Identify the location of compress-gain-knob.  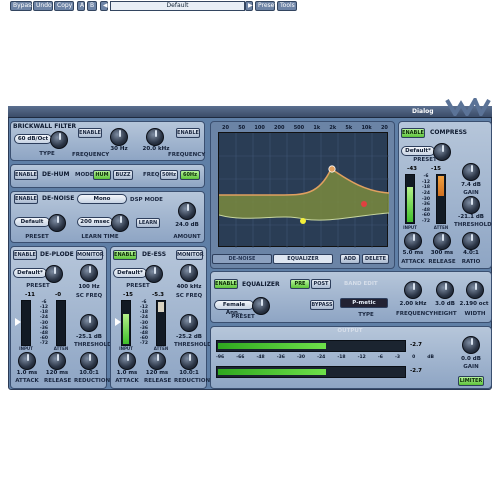
(471, 172).